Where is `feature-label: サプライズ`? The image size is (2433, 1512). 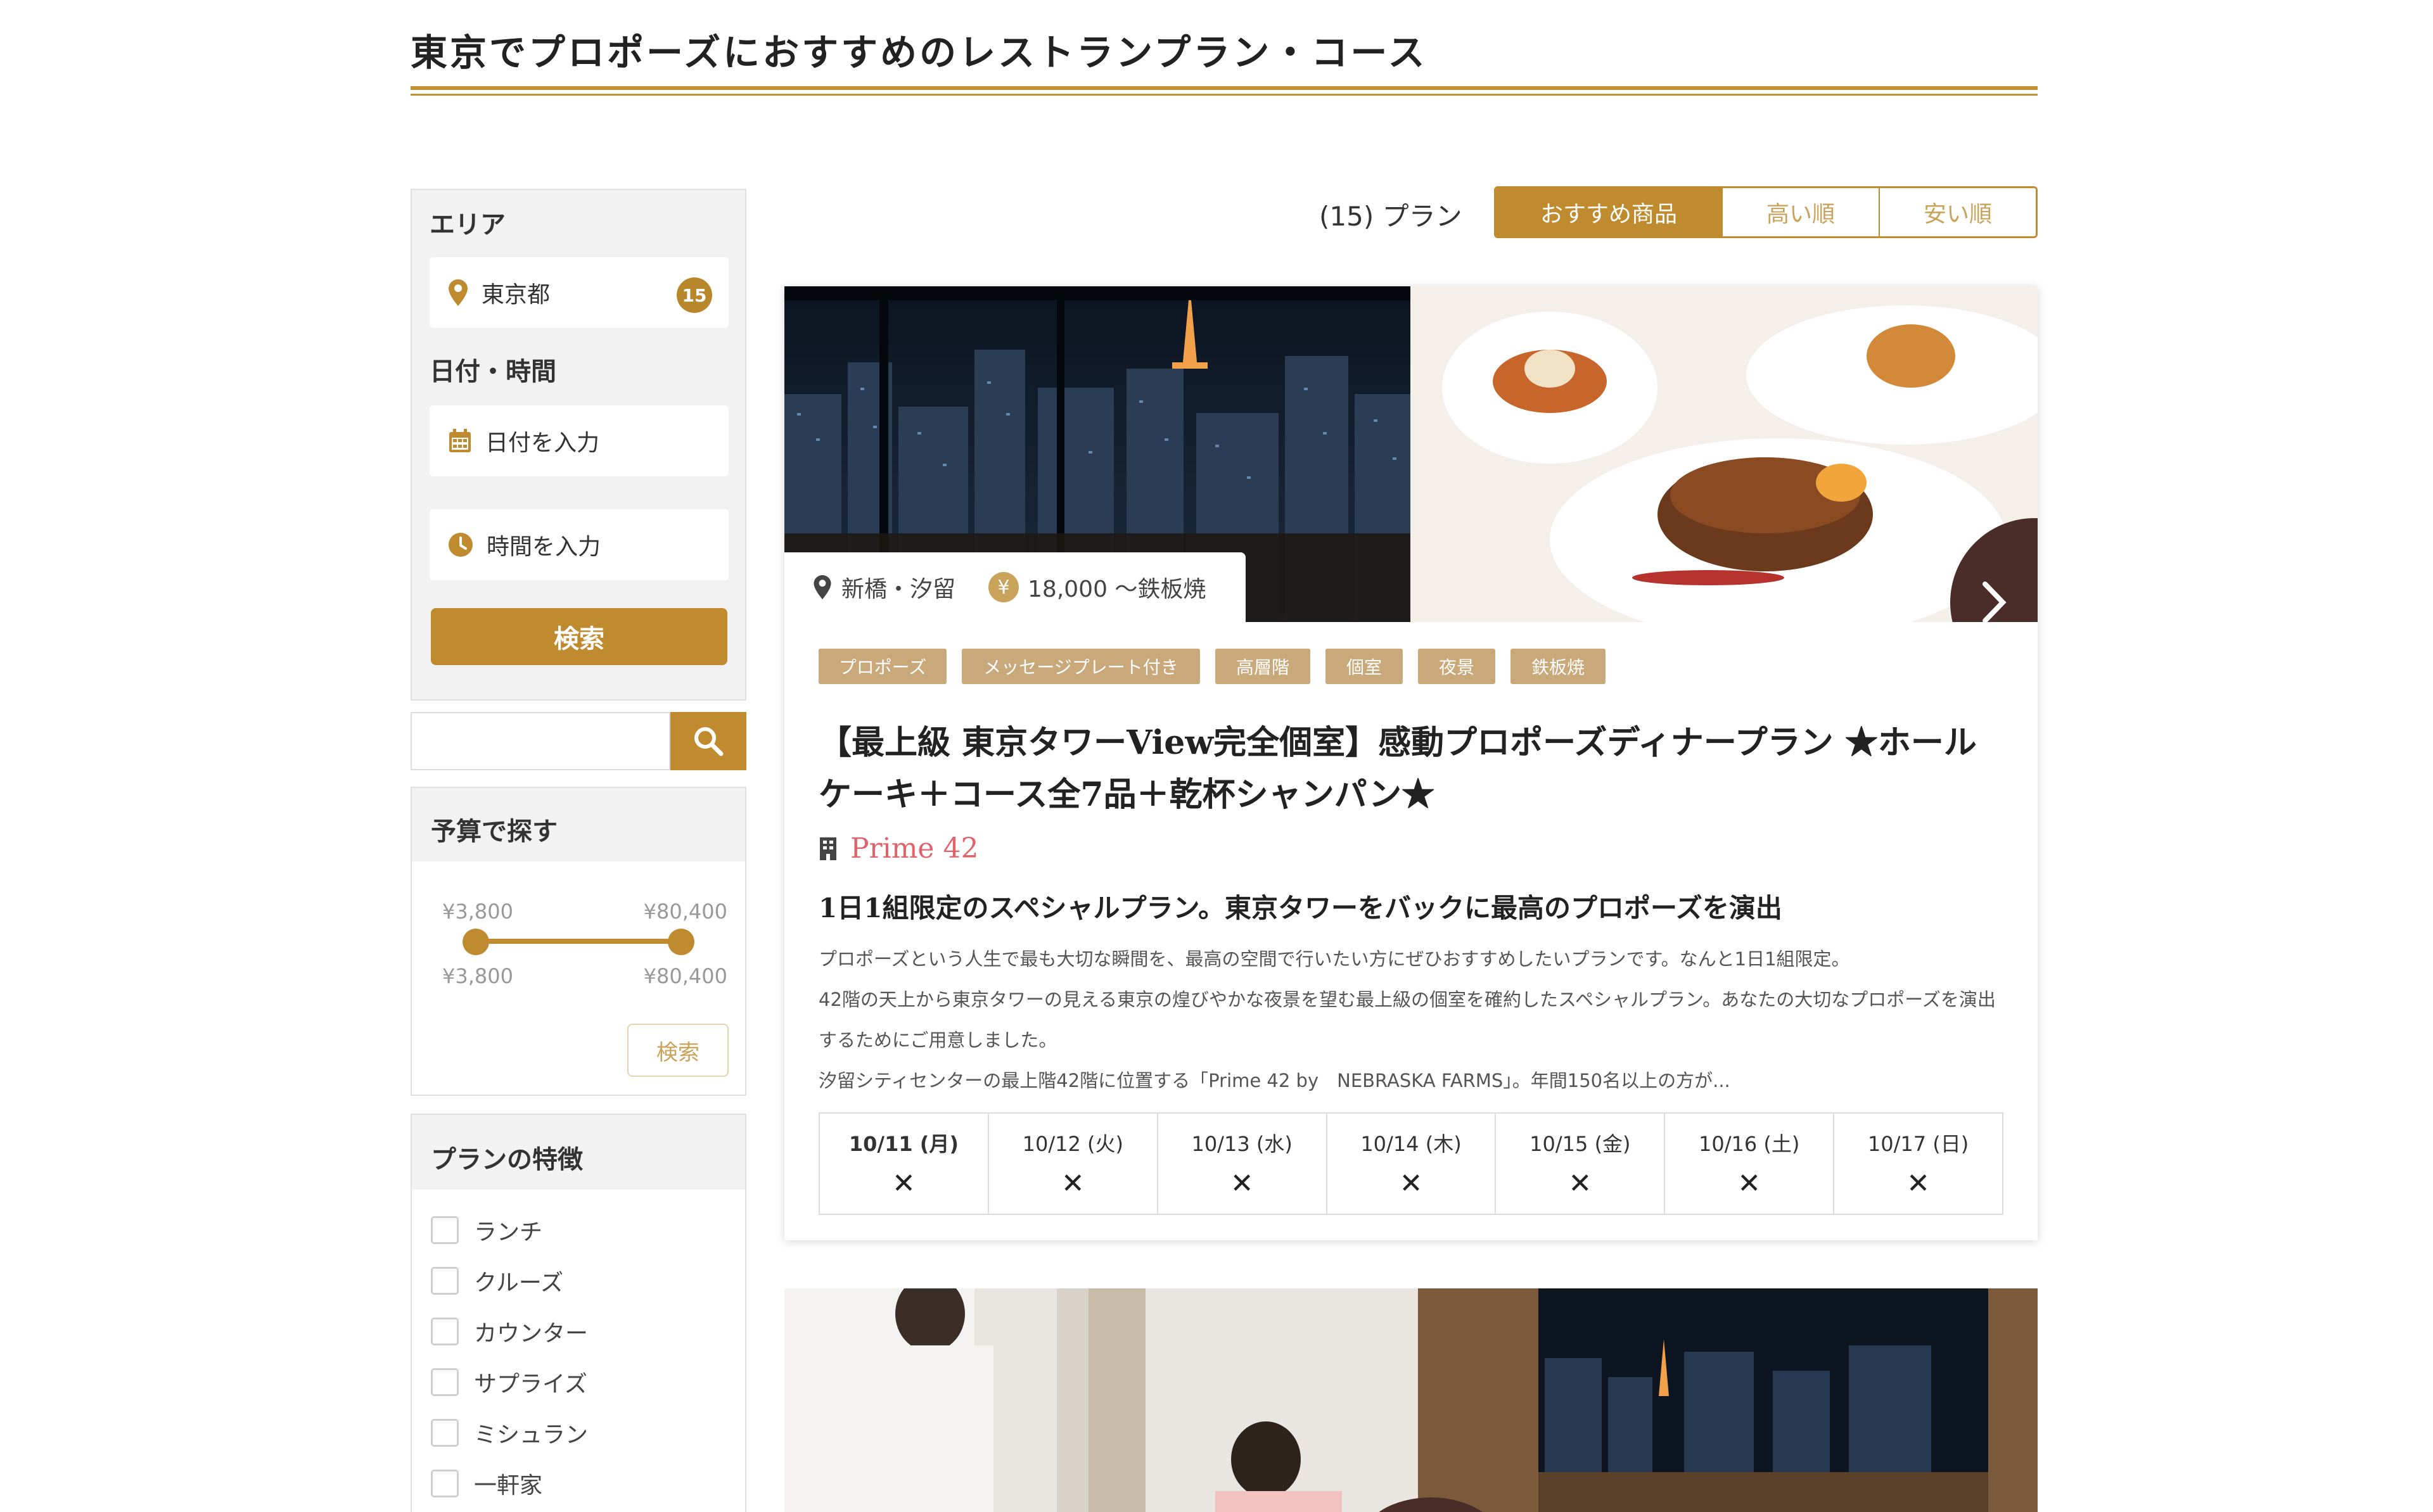
feature-label: サプライズ is located at coordinates (530, 1384).